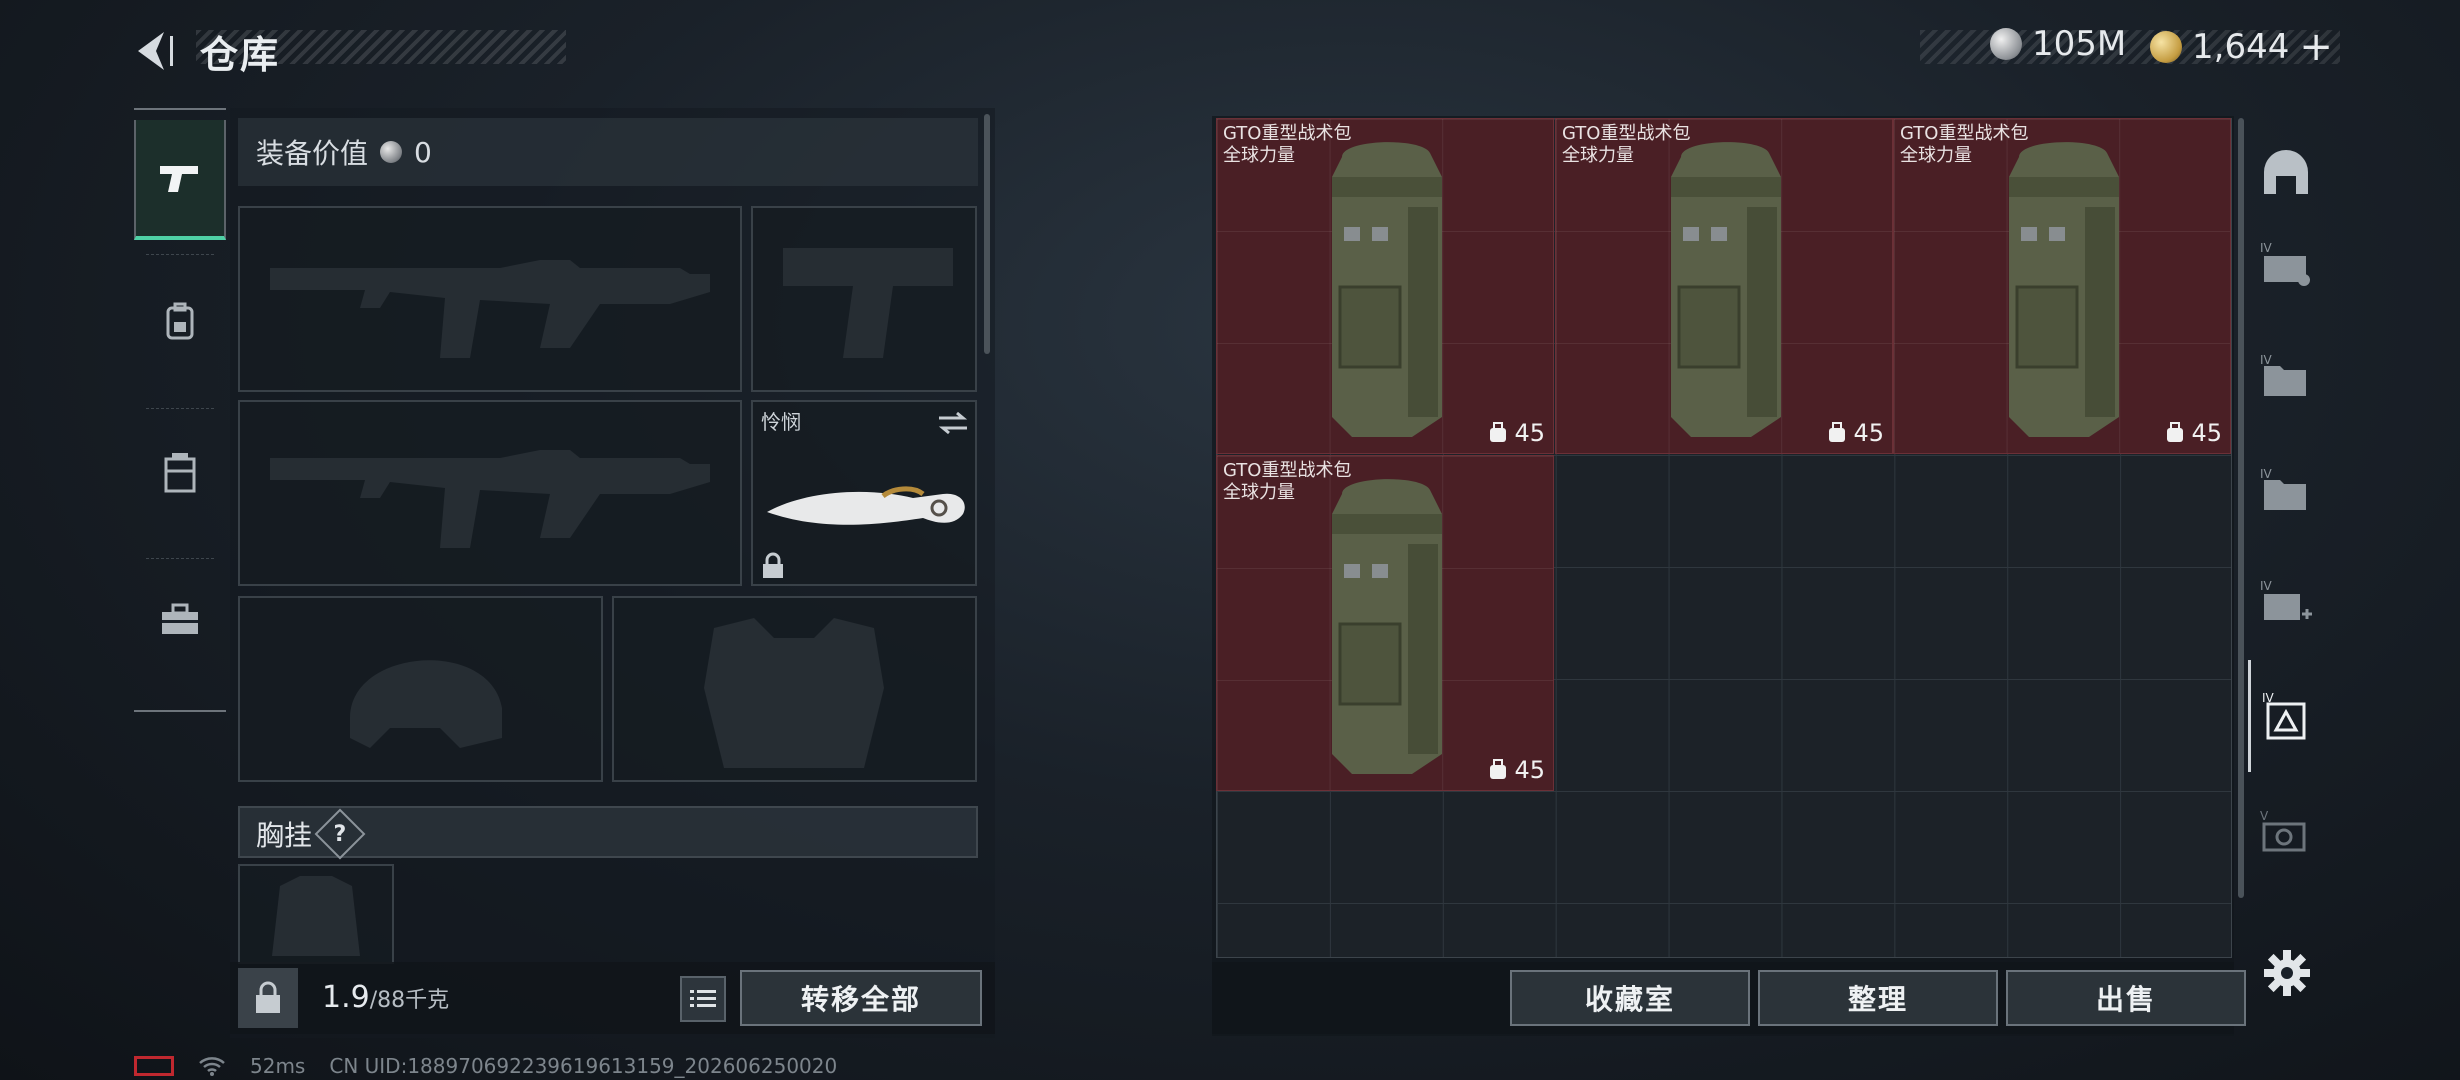 The image size is (2460, 1080). Describe the element at coordinates (1630, 998) in the screenshot. I see `collection-room-button: 收藏室` at that location.